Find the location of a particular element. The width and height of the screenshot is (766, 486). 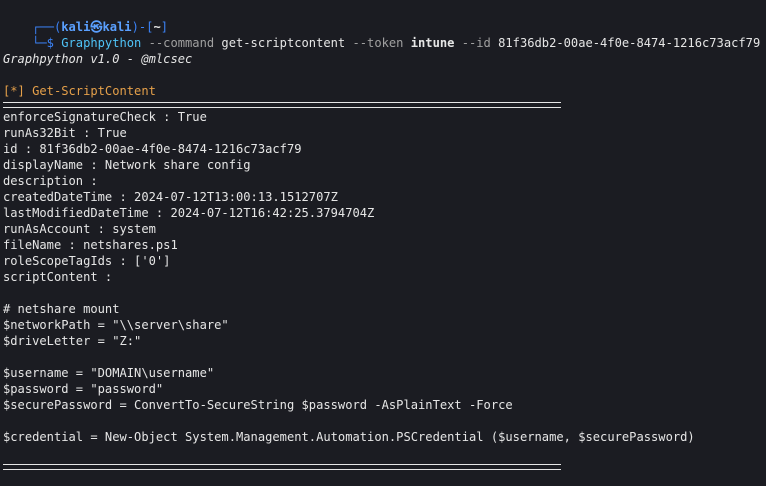

divider-bottom is located at coordinates (282, 467).